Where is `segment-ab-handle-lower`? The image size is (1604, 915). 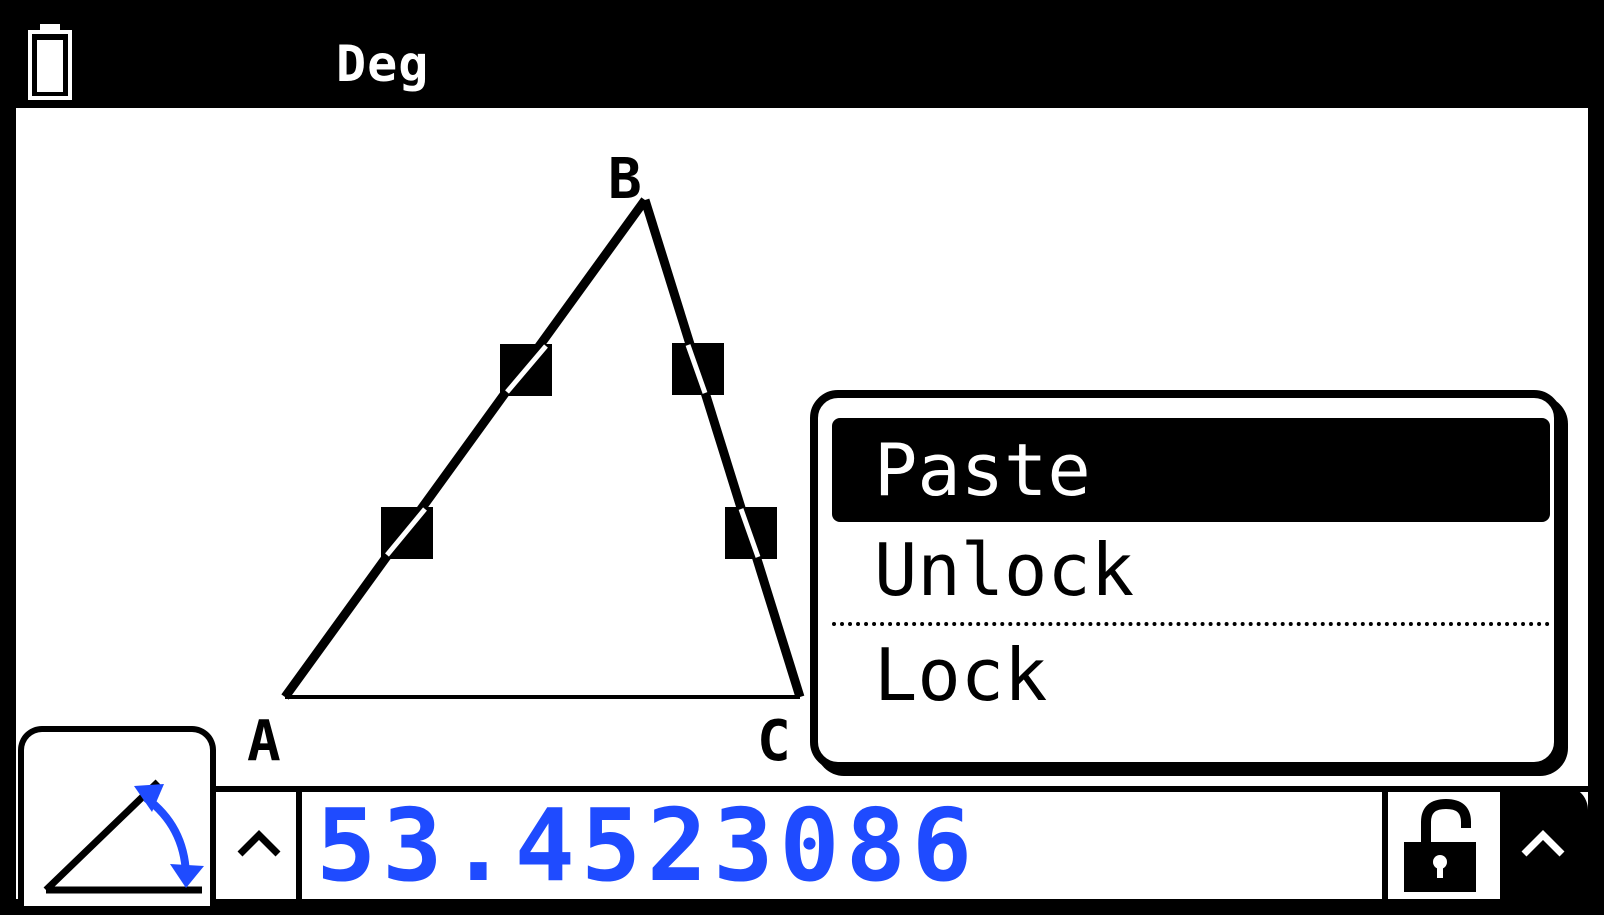 segment-ab-handle-lower is located at coordinates (407, 533).